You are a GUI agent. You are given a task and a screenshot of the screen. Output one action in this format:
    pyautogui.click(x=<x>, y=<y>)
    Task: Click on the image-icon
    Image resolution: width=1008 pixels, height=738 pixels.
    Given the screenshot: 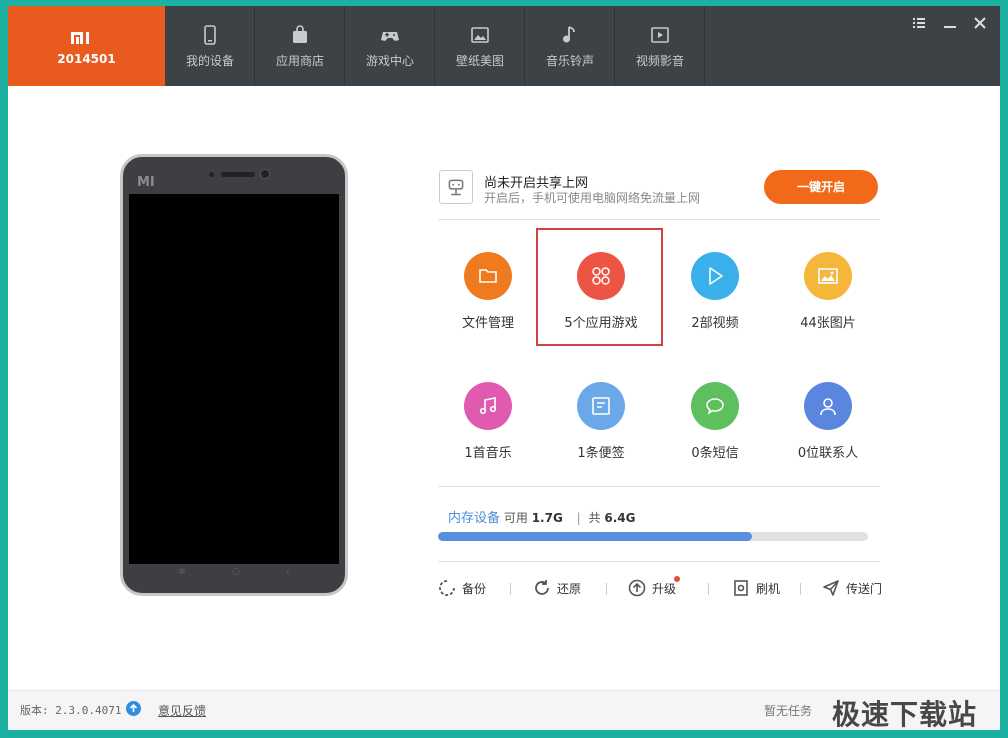 What is the action you would take?
    pyautogui.click(x=828, y=276)
    